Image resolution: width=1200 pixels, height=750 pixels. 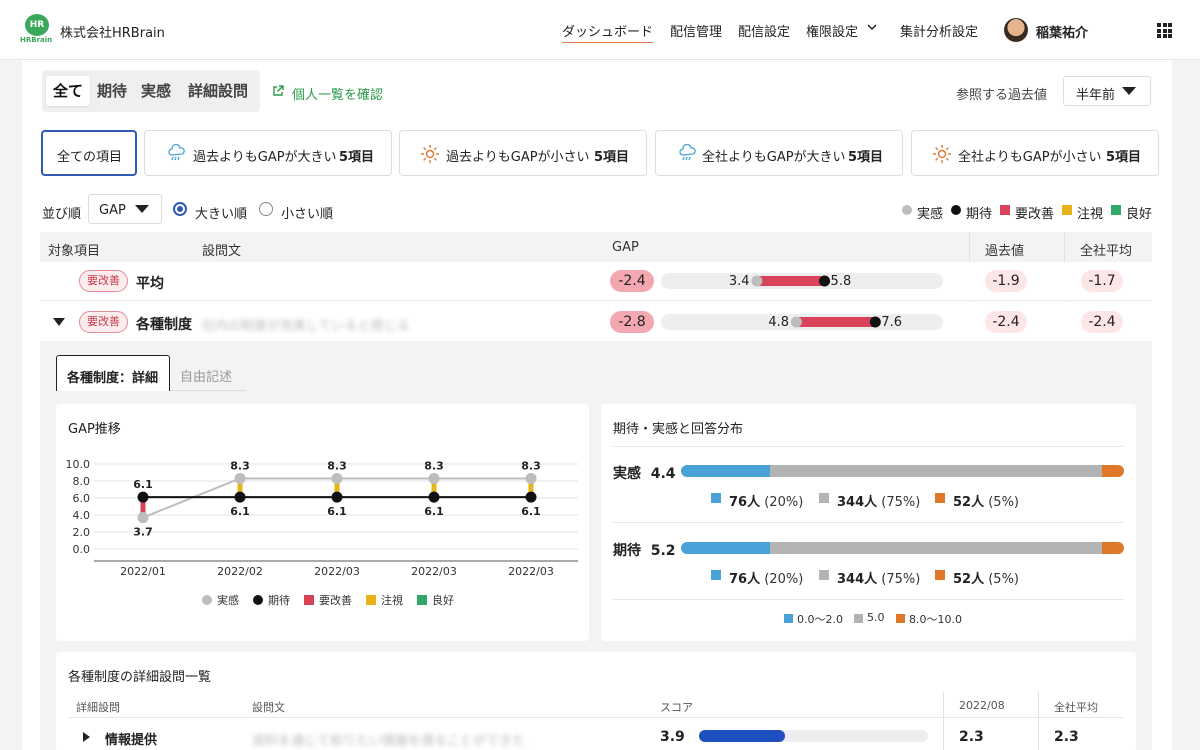 What do you see at coordinates (112, 33) in the screenshot?
I see `company-name: 株式会社HRBrain` at bounding box center [112, 33].